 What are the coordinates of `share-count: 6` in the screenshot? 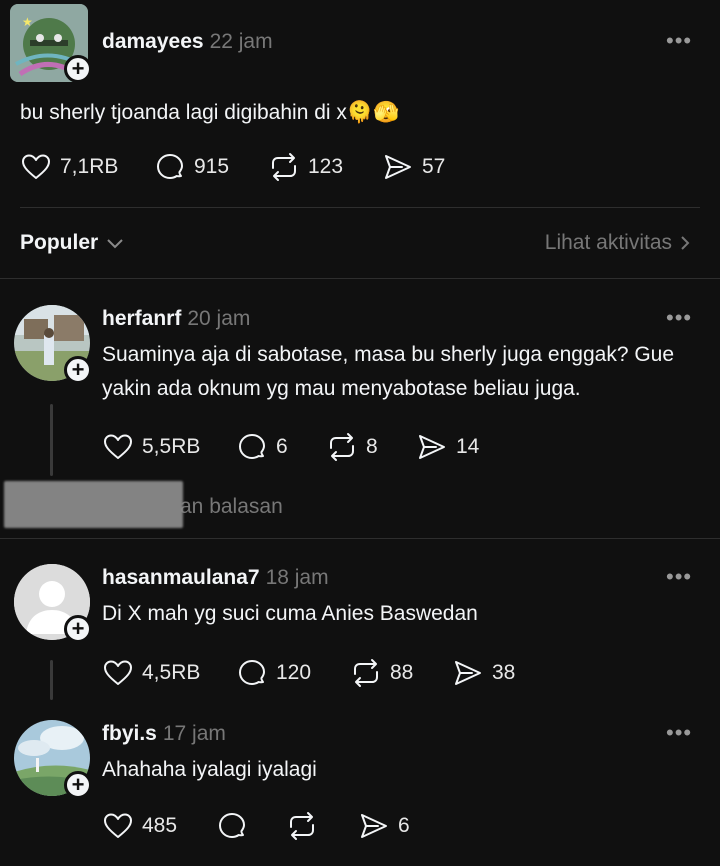 It's located at (404, 825).